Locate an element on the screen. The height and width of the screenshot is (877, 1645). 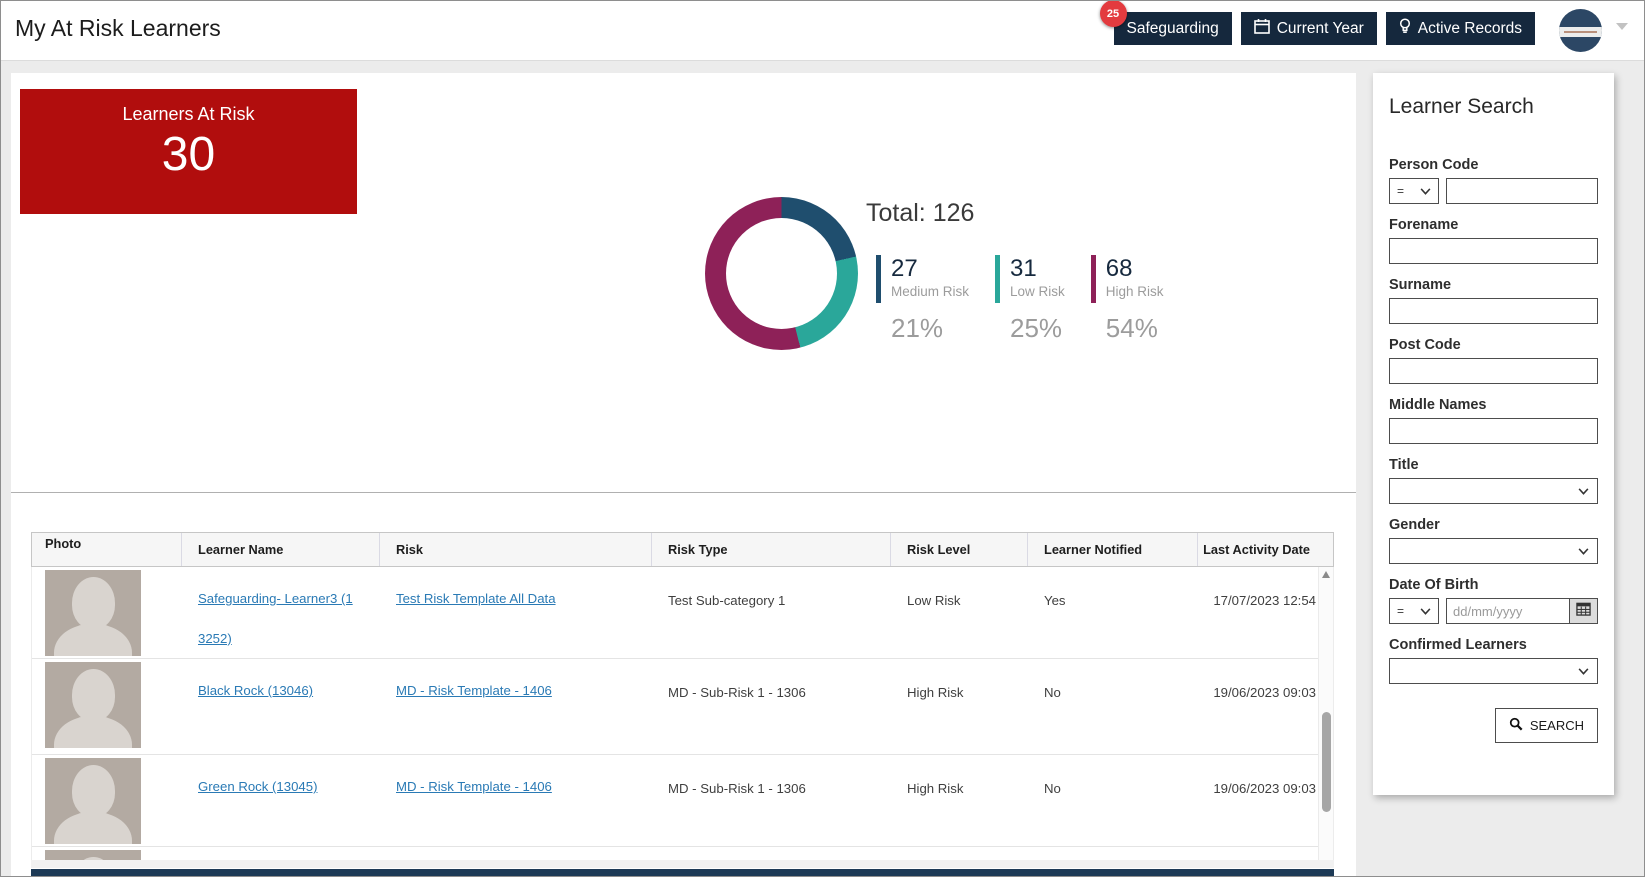
kpi-value: 30 is located at coordinates (188, 154).